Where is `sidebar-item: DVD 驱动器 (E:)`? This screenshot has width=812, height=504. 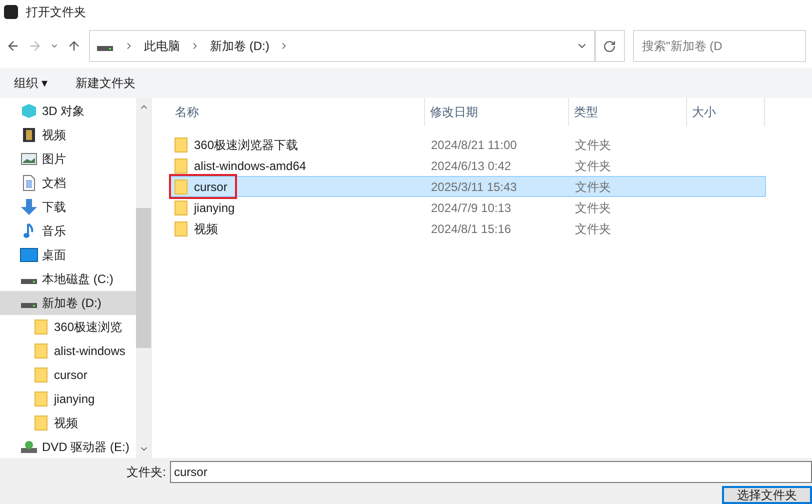 sidebar-item: DVD 驱动器 (E:) is located at coordinates (68, 447).